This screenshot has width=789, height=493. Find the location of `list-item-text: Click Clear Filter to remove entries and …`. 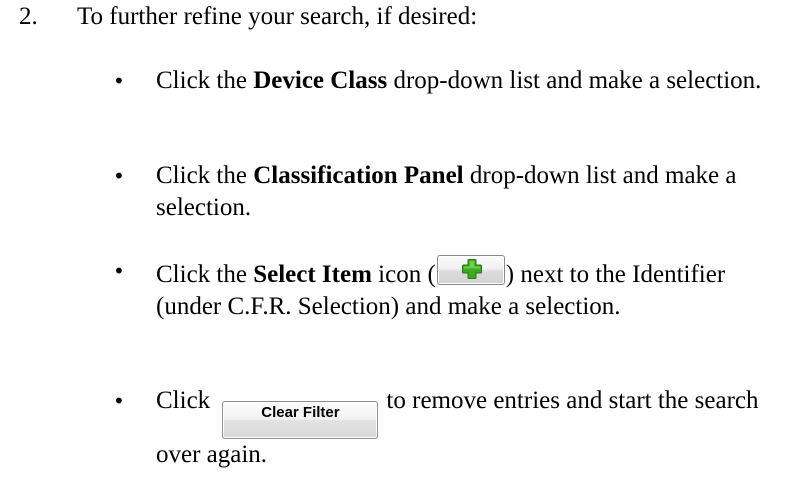

list-item-text: Click Clear Filter to remove entries and … is located at coordinates (472, 428).